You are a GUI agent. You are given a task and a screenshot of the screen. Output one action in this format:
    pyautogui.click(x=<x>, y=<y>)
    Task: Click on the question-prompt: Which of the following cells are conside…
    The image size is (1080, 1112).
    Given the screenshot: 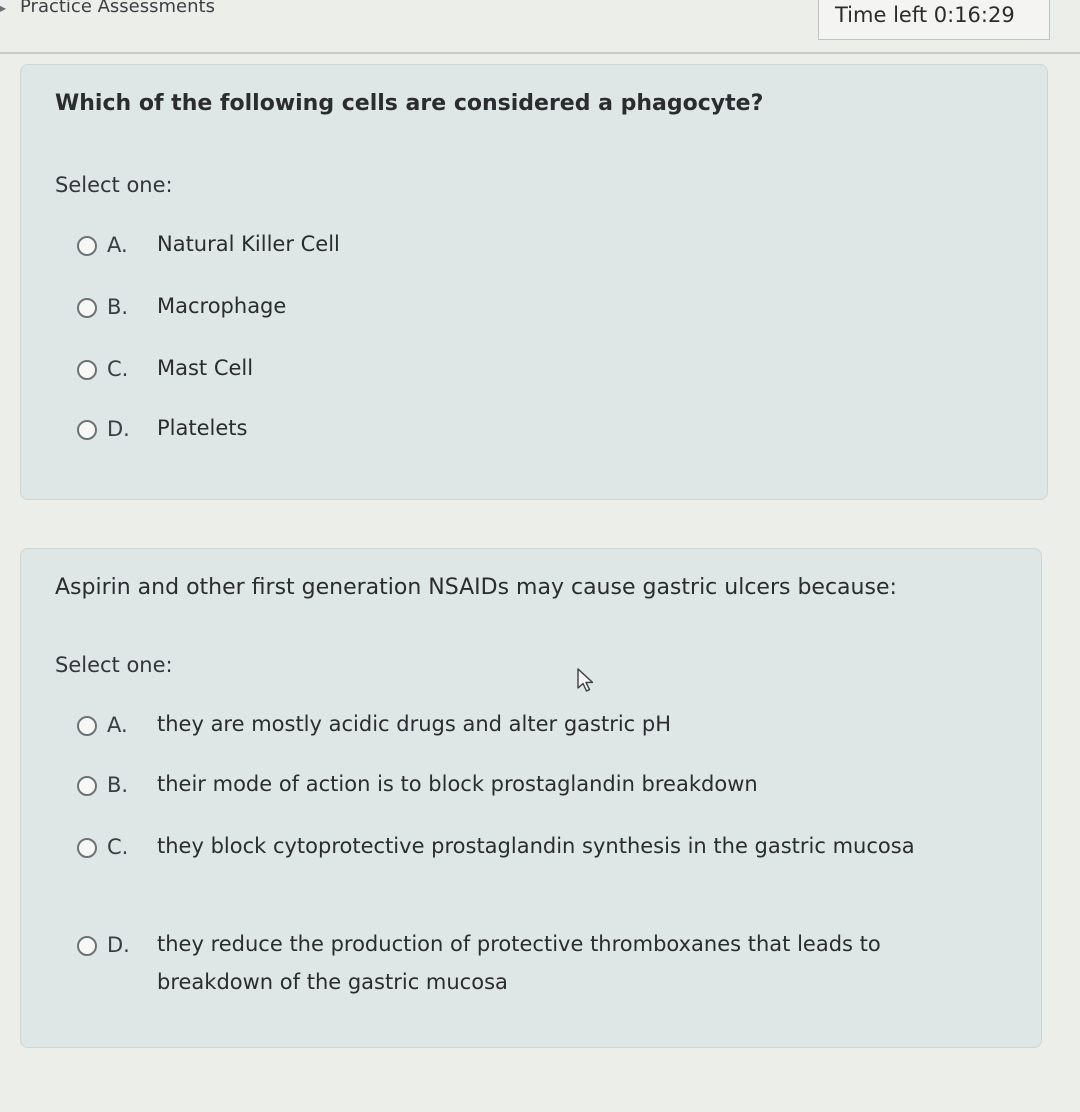 What is the action you would take?
    pyautogui.click(x=409, y=103)
    